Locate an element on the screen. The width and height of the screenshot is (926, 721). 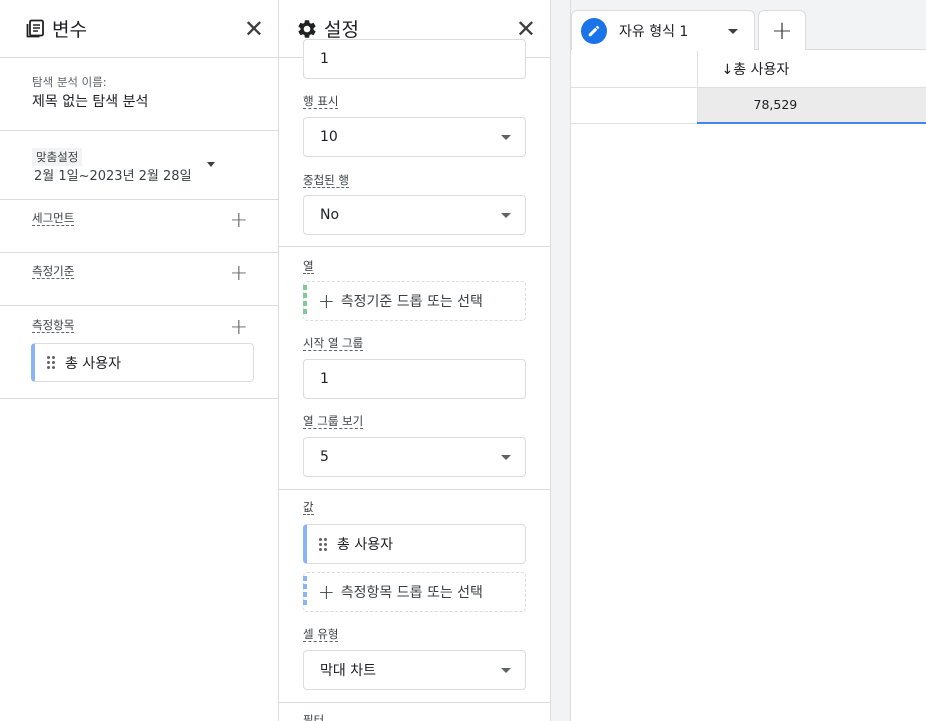
values-label: 값 is located at coordinates (308, 507).